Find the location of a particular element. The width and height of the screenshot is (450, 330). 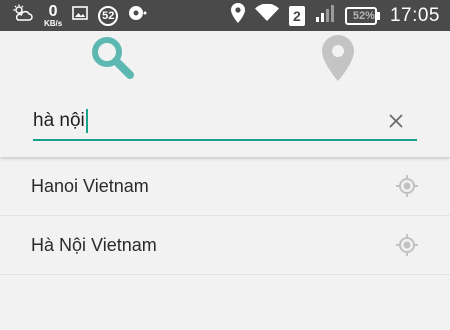

place-pin-icon is located at coordinates (338, 60).